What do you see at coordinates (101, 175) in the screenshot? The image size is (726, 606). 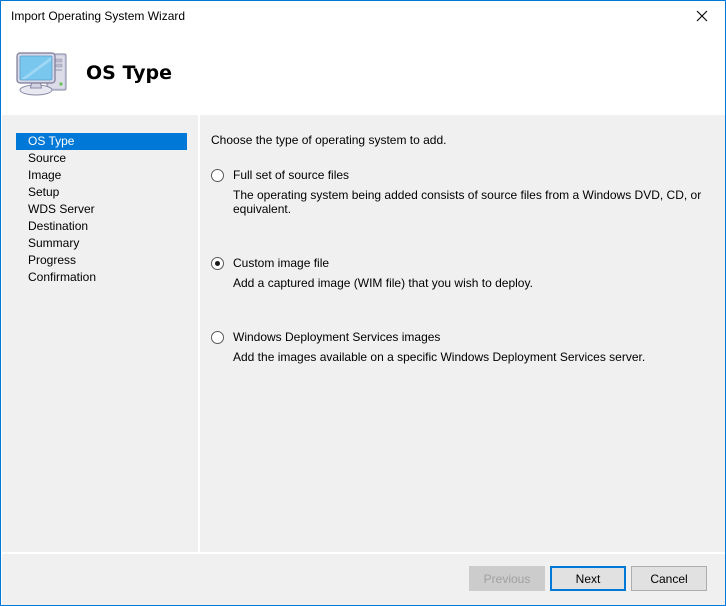 I see `sidebar-item-image: Image` at bounding box center [101, 175].